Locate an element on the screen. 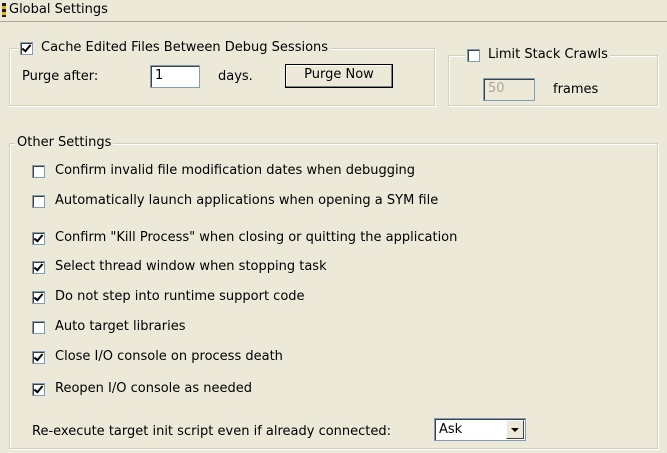  setting-label: Close I/O console on process death is located at coordinates (169, 356).